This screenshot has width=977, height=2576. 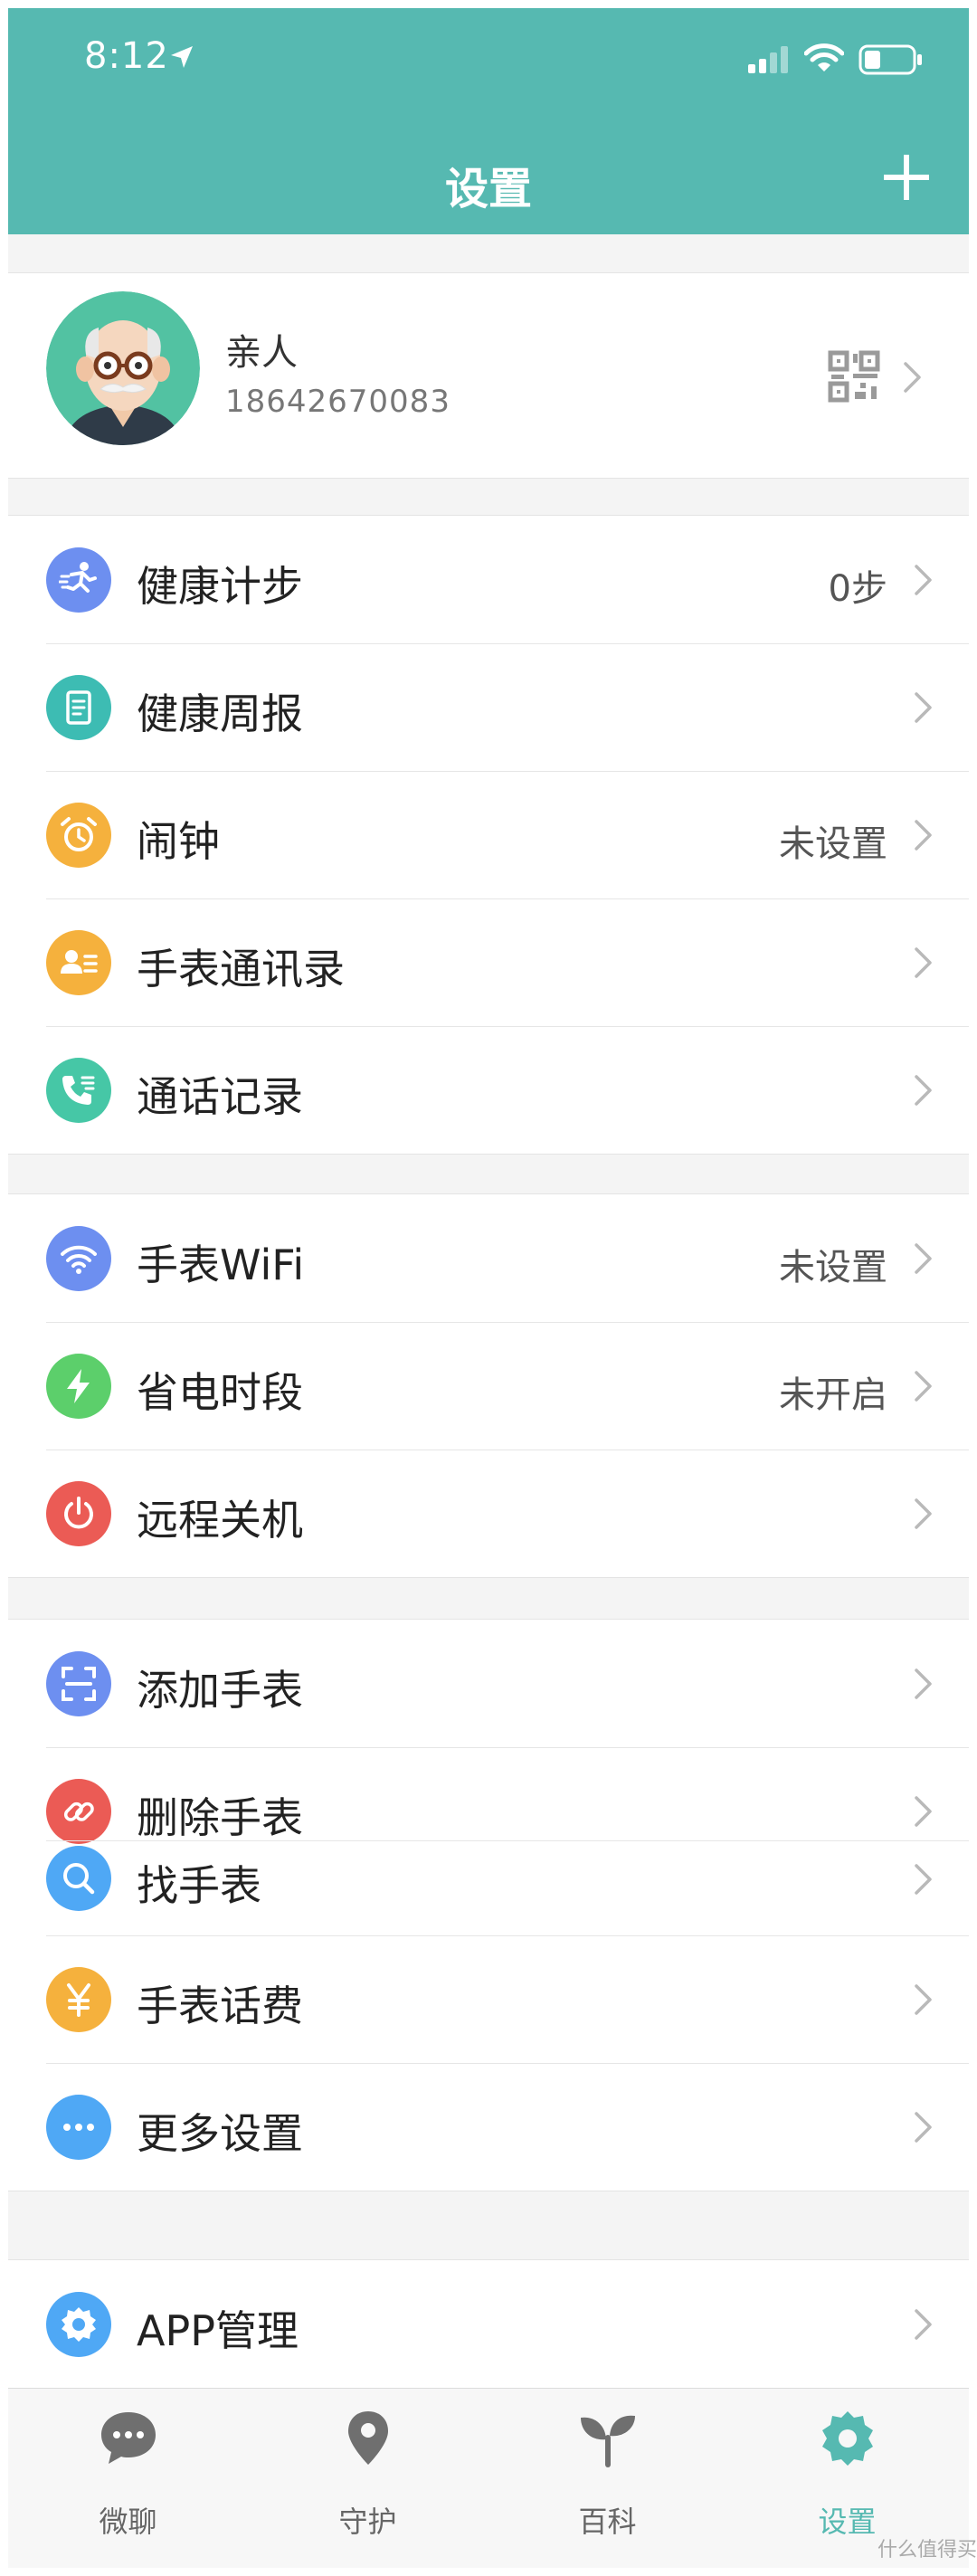 What do you see at coordinates (178, 841) in the screenshot?
I see `row-label: 闹钟` at bounding box center [178, 841].